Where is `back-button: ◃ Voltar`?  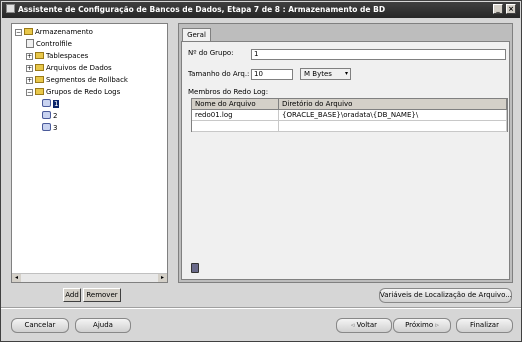
back-button: ◃ Voltar is located at coordinates (364, 325).